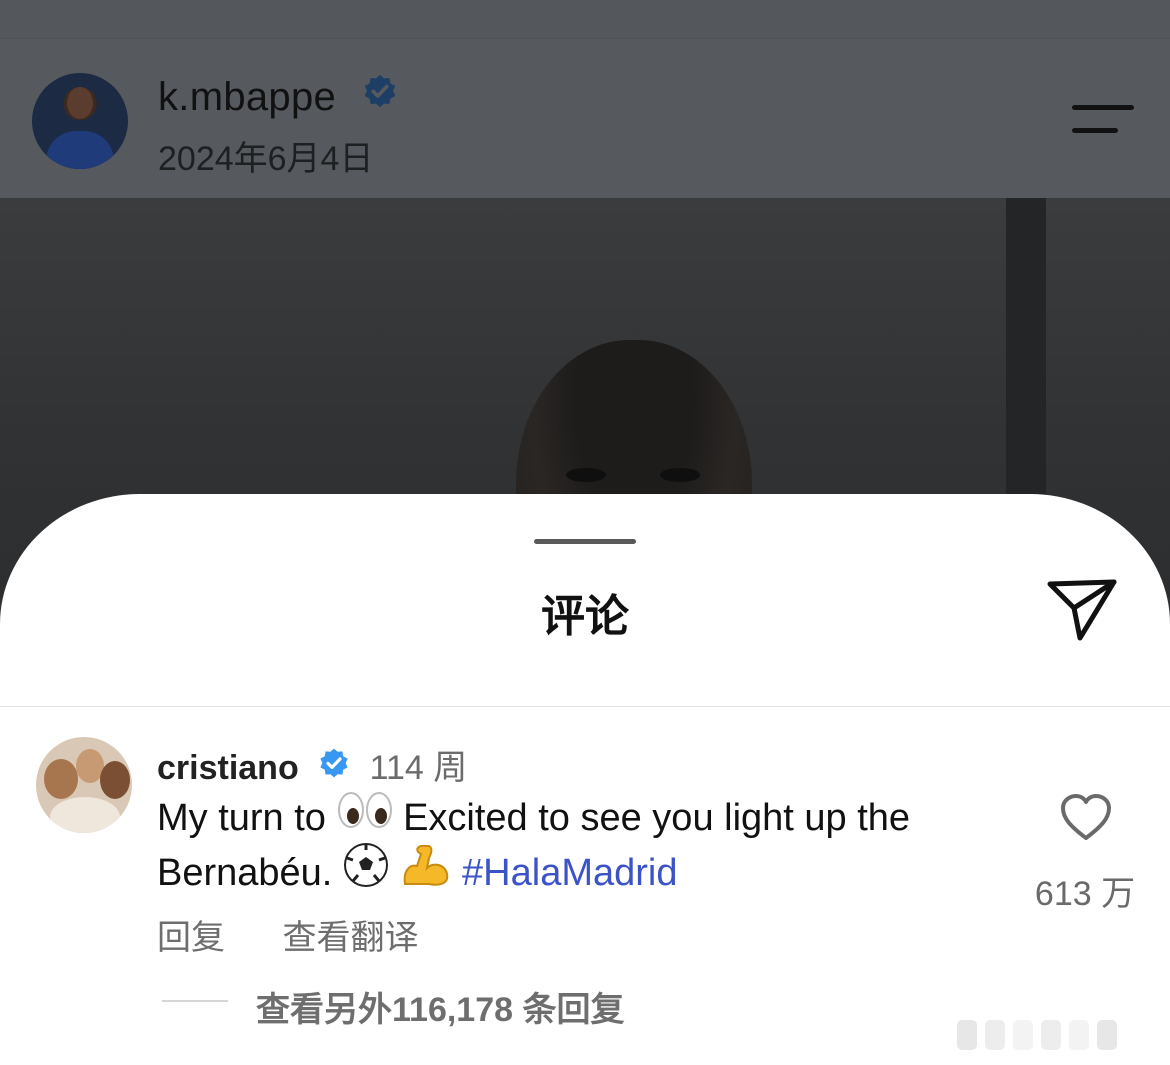 This screenshot has height=1065, width=1170. Describe the element at coordinates (350, 938) in the screenshot. I see `translate-button: 查看翻译` at that location.